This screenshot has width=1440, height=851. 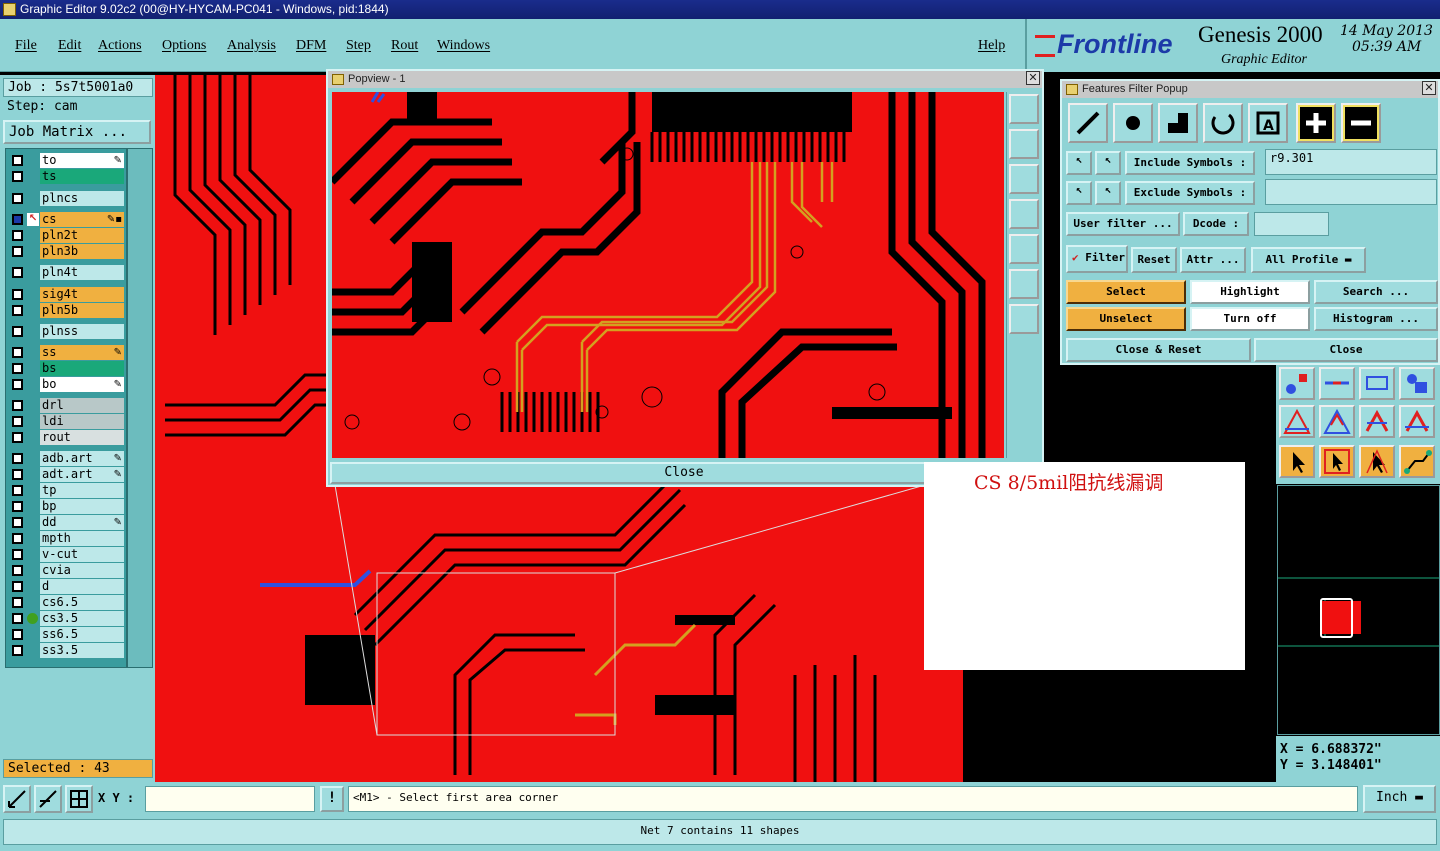 What do you see at coordinates (82, 176) in the screenshot?
I see `layer-name: ts` at bounding box center [82, 176].